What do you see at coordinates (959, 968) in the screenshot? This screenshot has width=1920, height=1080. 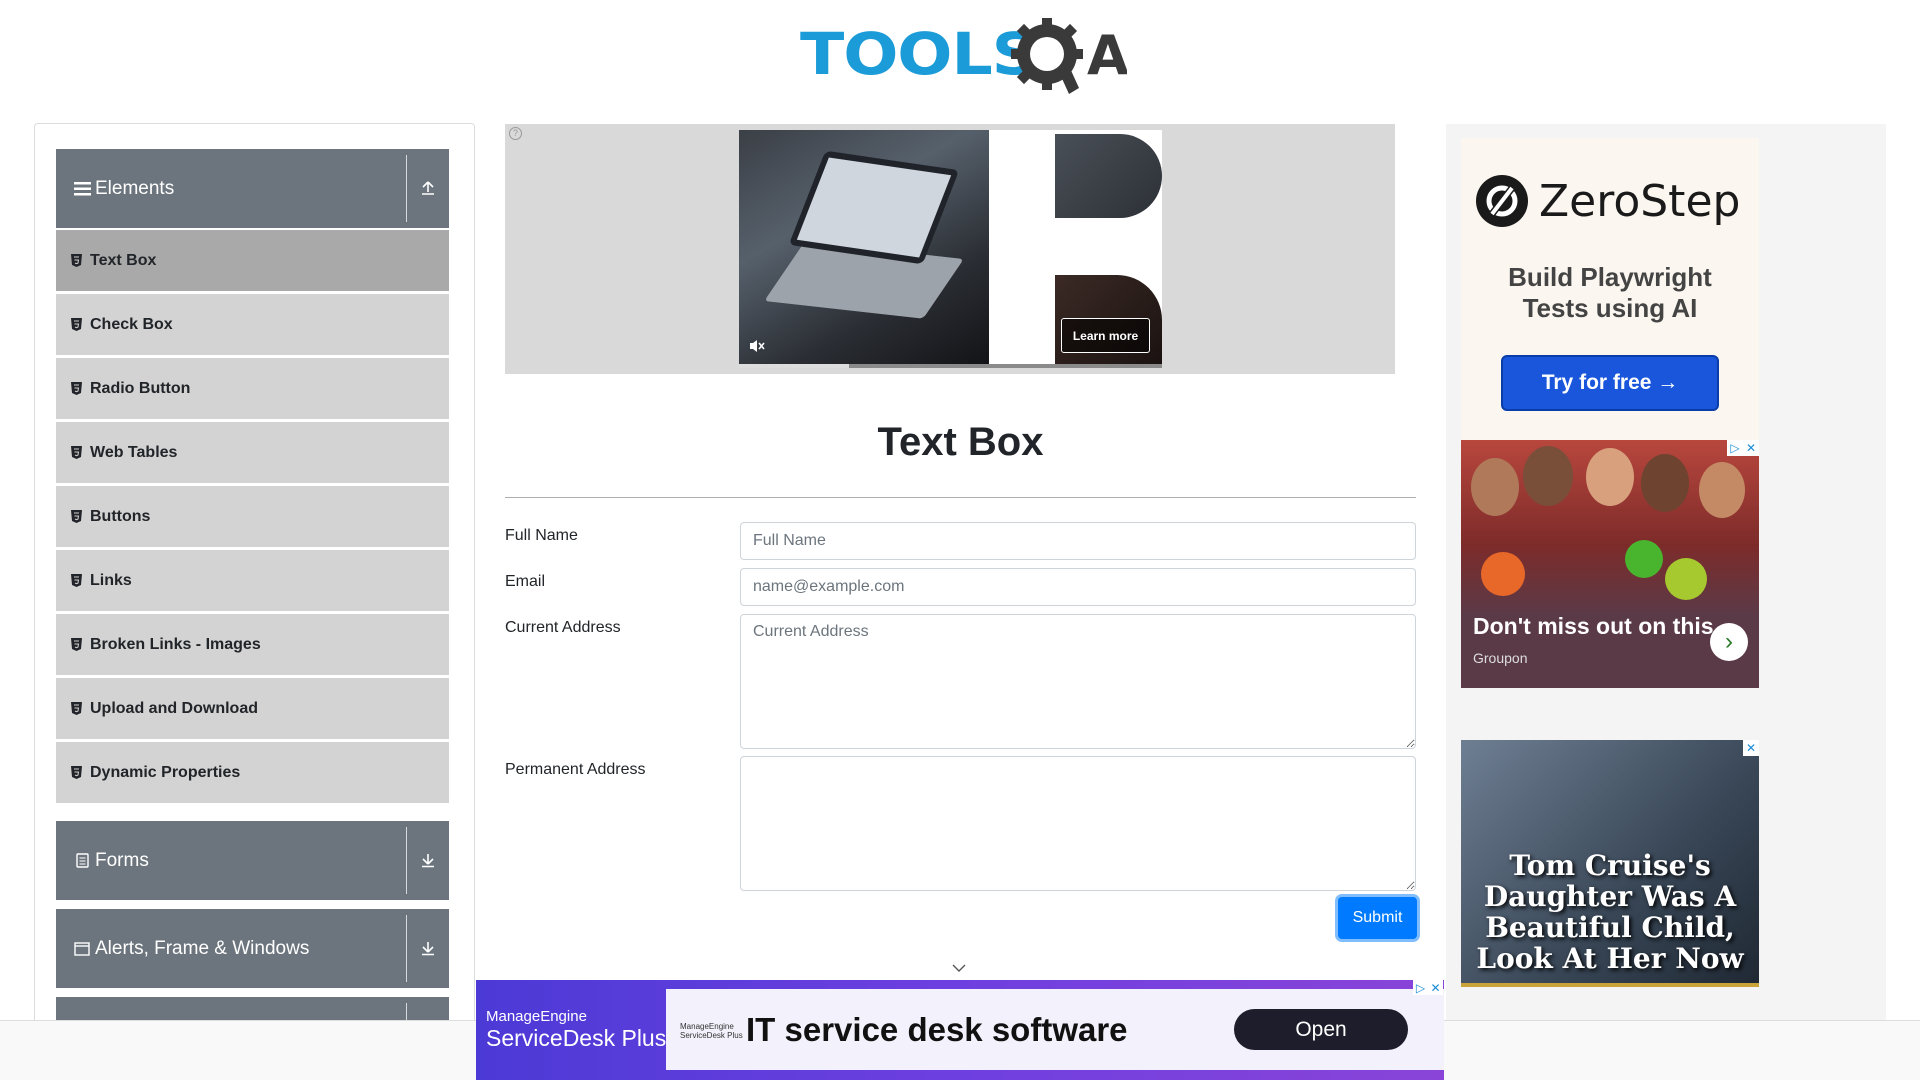 I see `chevron-down-icon` at bounding box center [959, 968].